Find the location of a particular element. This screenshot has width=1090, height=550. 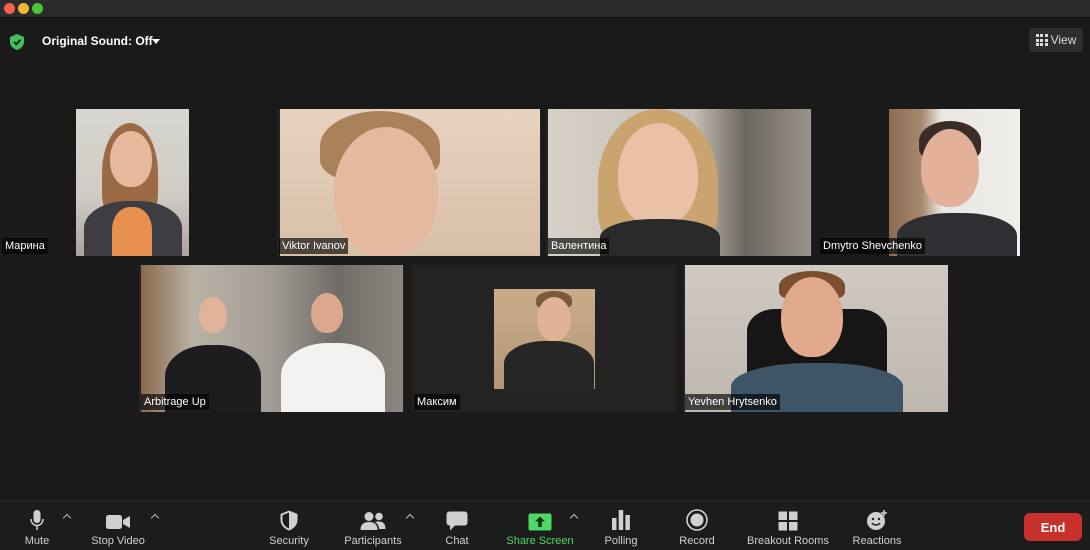

participant-tile-dmytro: Dmytro Shevchenko is located at coordinates (954, 182).